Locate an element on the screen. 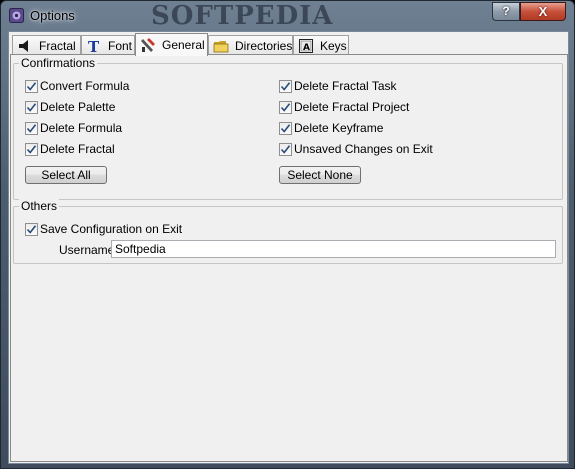 The width and height of the screenshot is (575, 469). delete-formula-checkbox: Delete Formula is located at coordinates (73, 128).